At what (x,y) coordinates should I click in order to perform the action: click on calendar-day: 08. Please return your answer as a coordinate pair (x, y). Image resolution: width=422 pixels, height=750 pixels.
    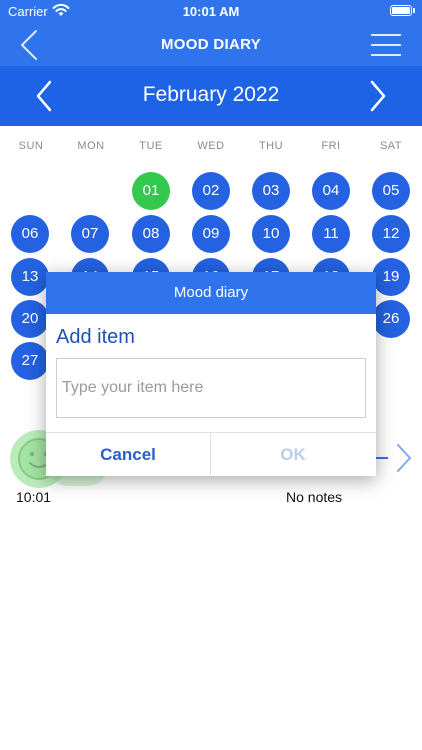
    Looking at the image, I should click on (151, 234).